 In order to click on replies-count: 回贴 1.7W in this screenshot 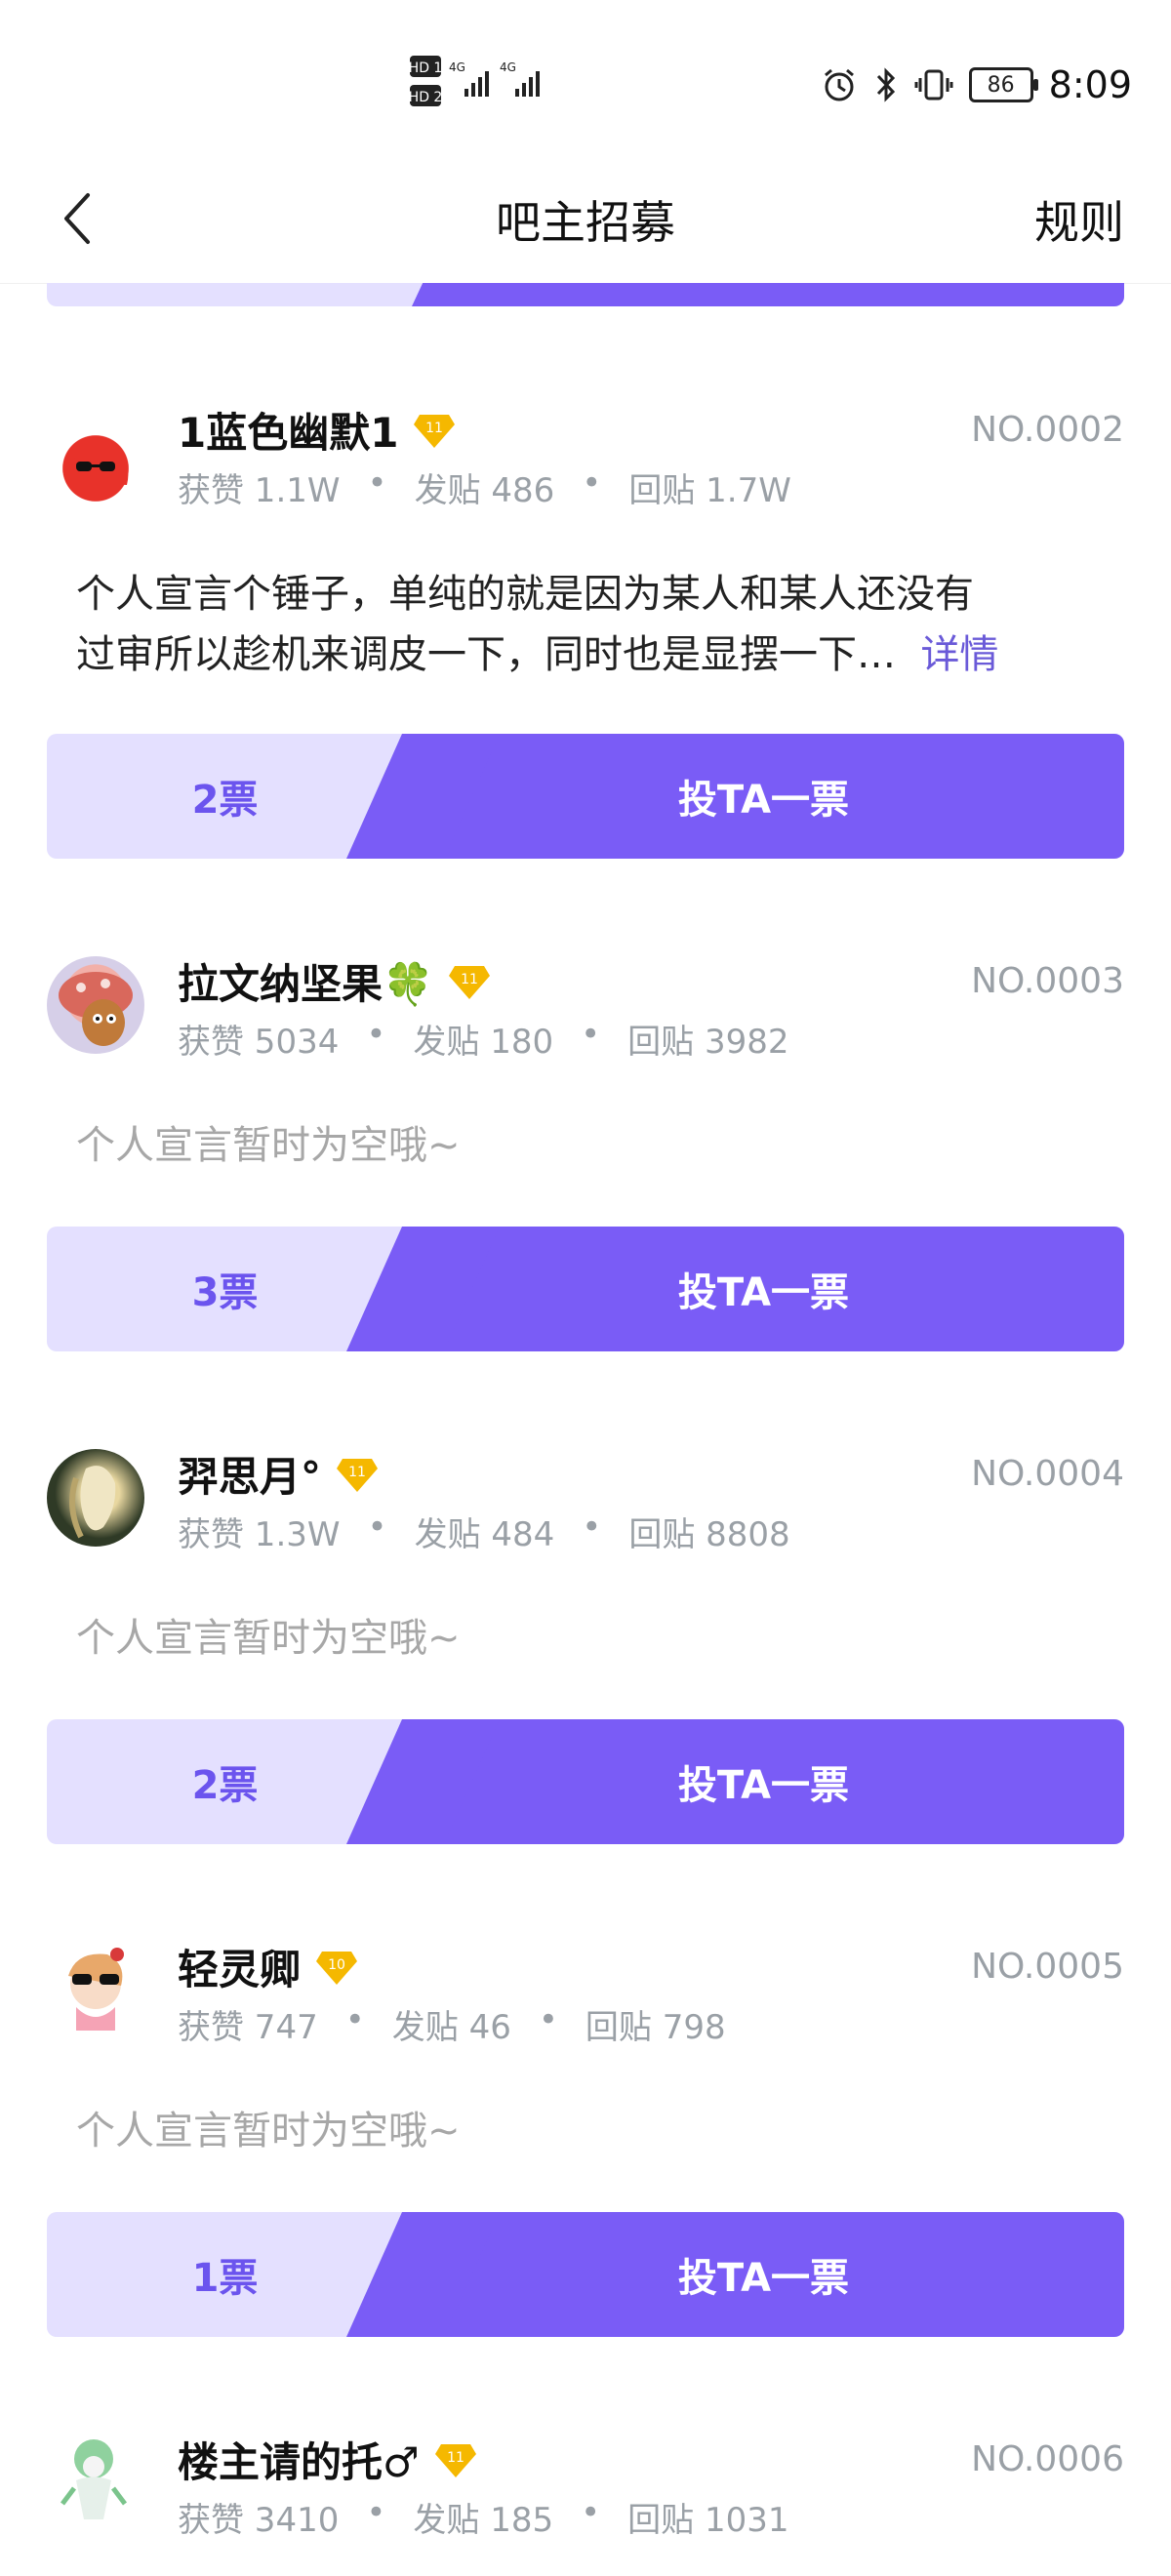, I will do `click(709, 490)`.